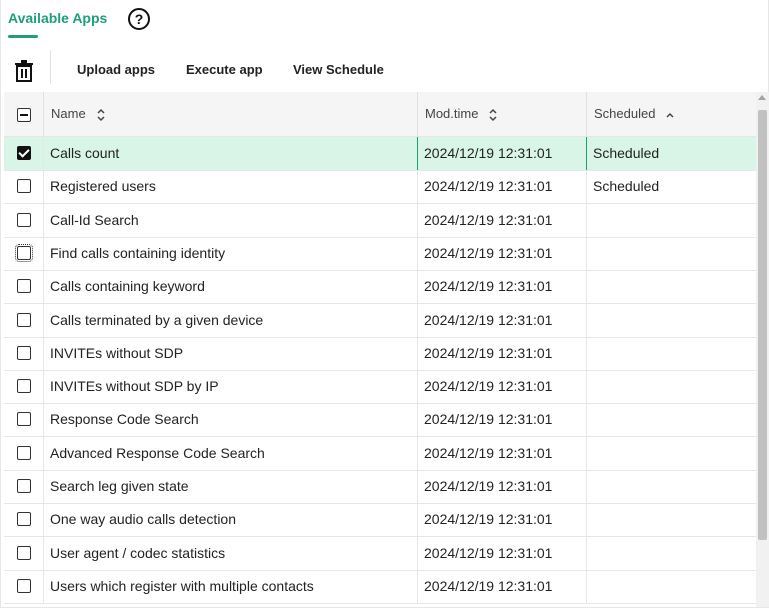 The height and width of the screenshot is (609, 769). What do you see at coordinates (138, 252) in the screenshot?
I see `cell-name: Find calls containing identity` at bounding box center [138, 252].